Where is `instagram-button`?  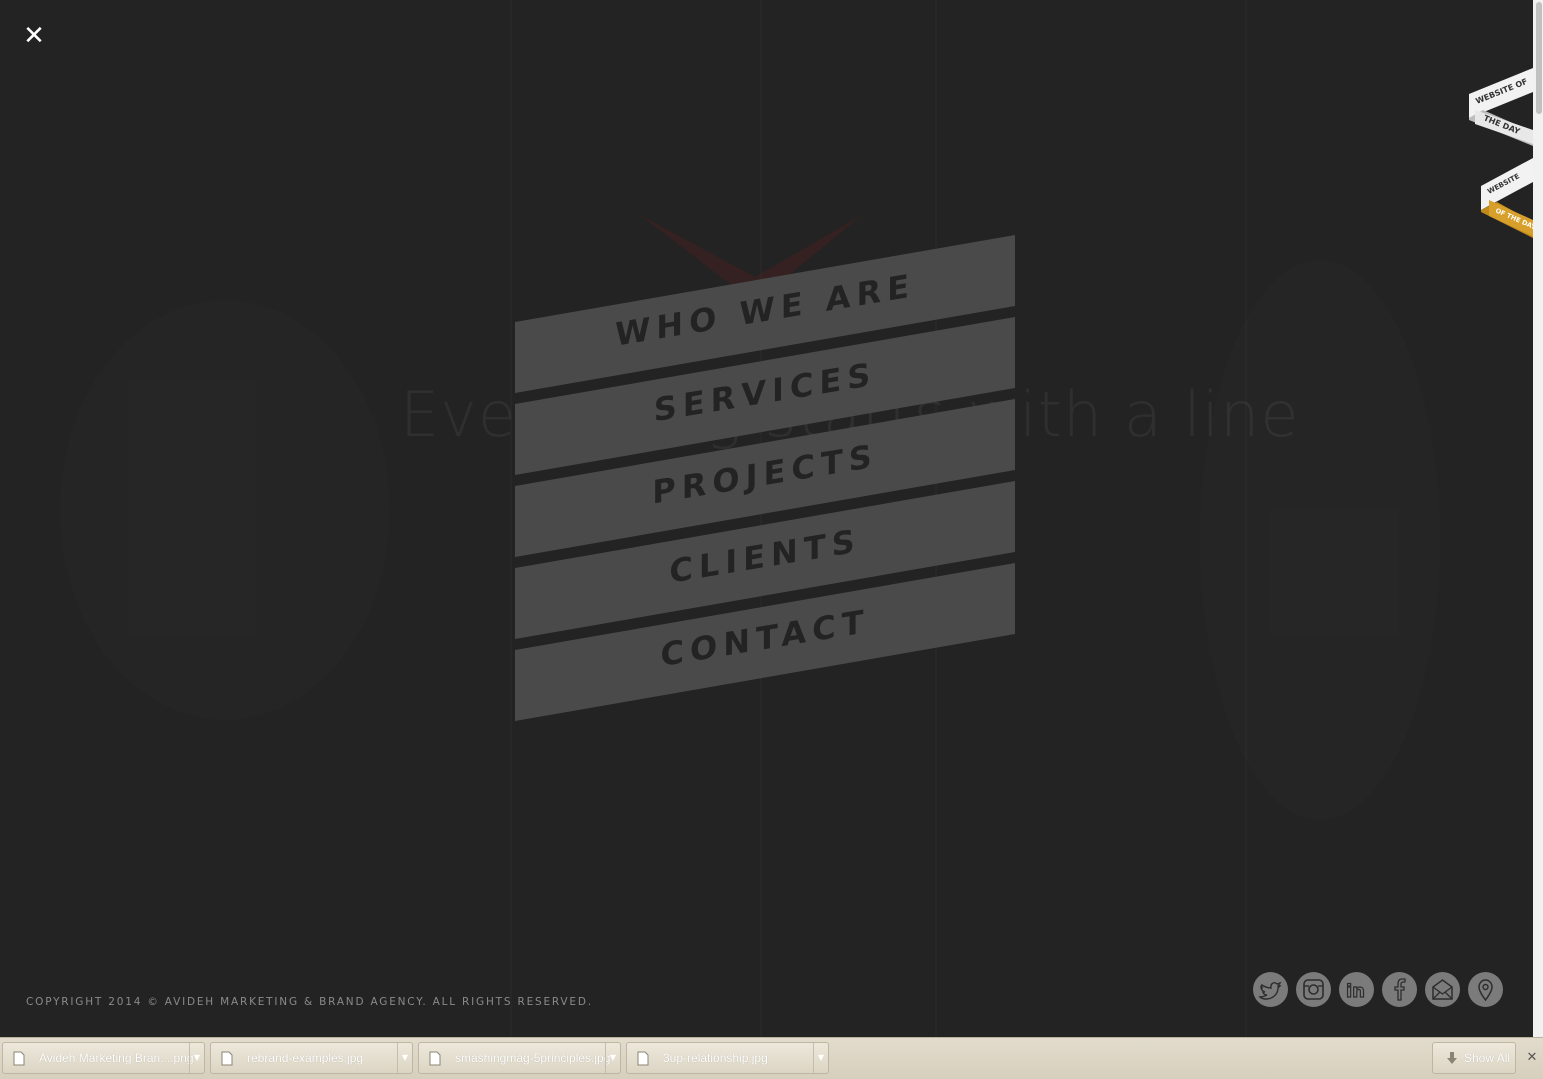
instagram-button is located at coordinates (1313, 989).